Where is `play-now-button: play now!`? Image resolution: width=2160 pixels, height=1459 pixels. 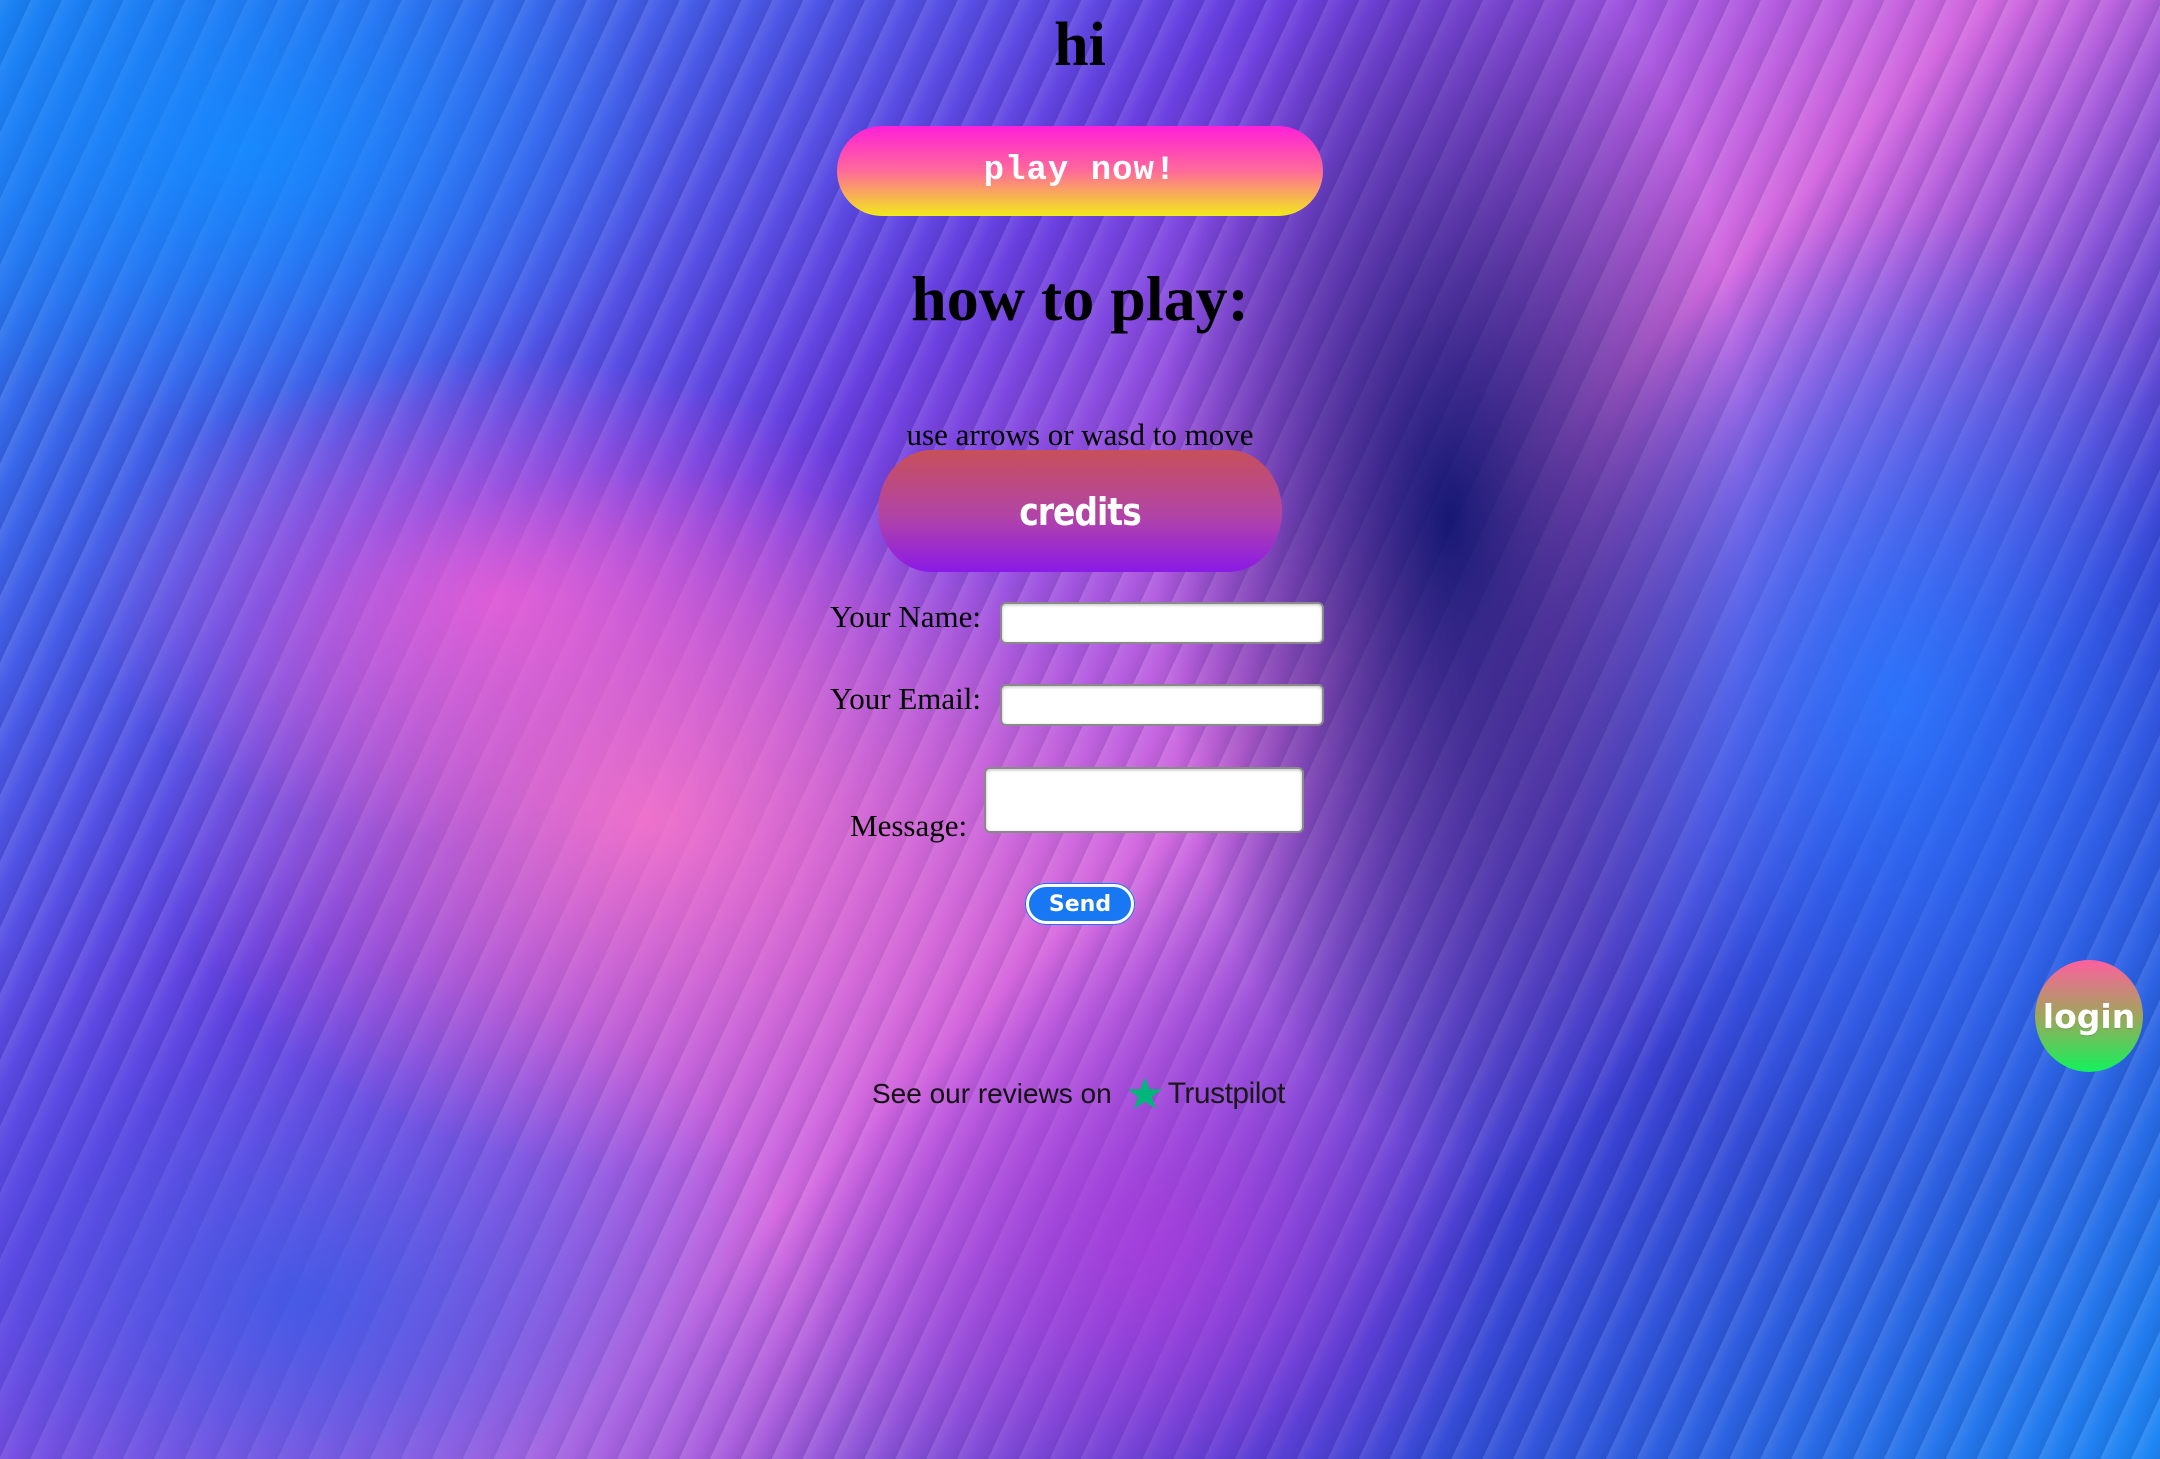
play-now-button: play now! is located at coordinates (1080, 171).